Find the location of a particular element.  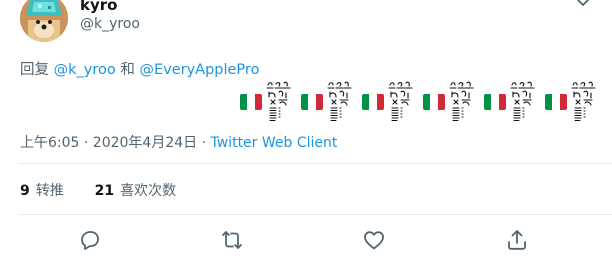

likes-stat: 21 喜欢次数 is located at coordinates (135, 191).